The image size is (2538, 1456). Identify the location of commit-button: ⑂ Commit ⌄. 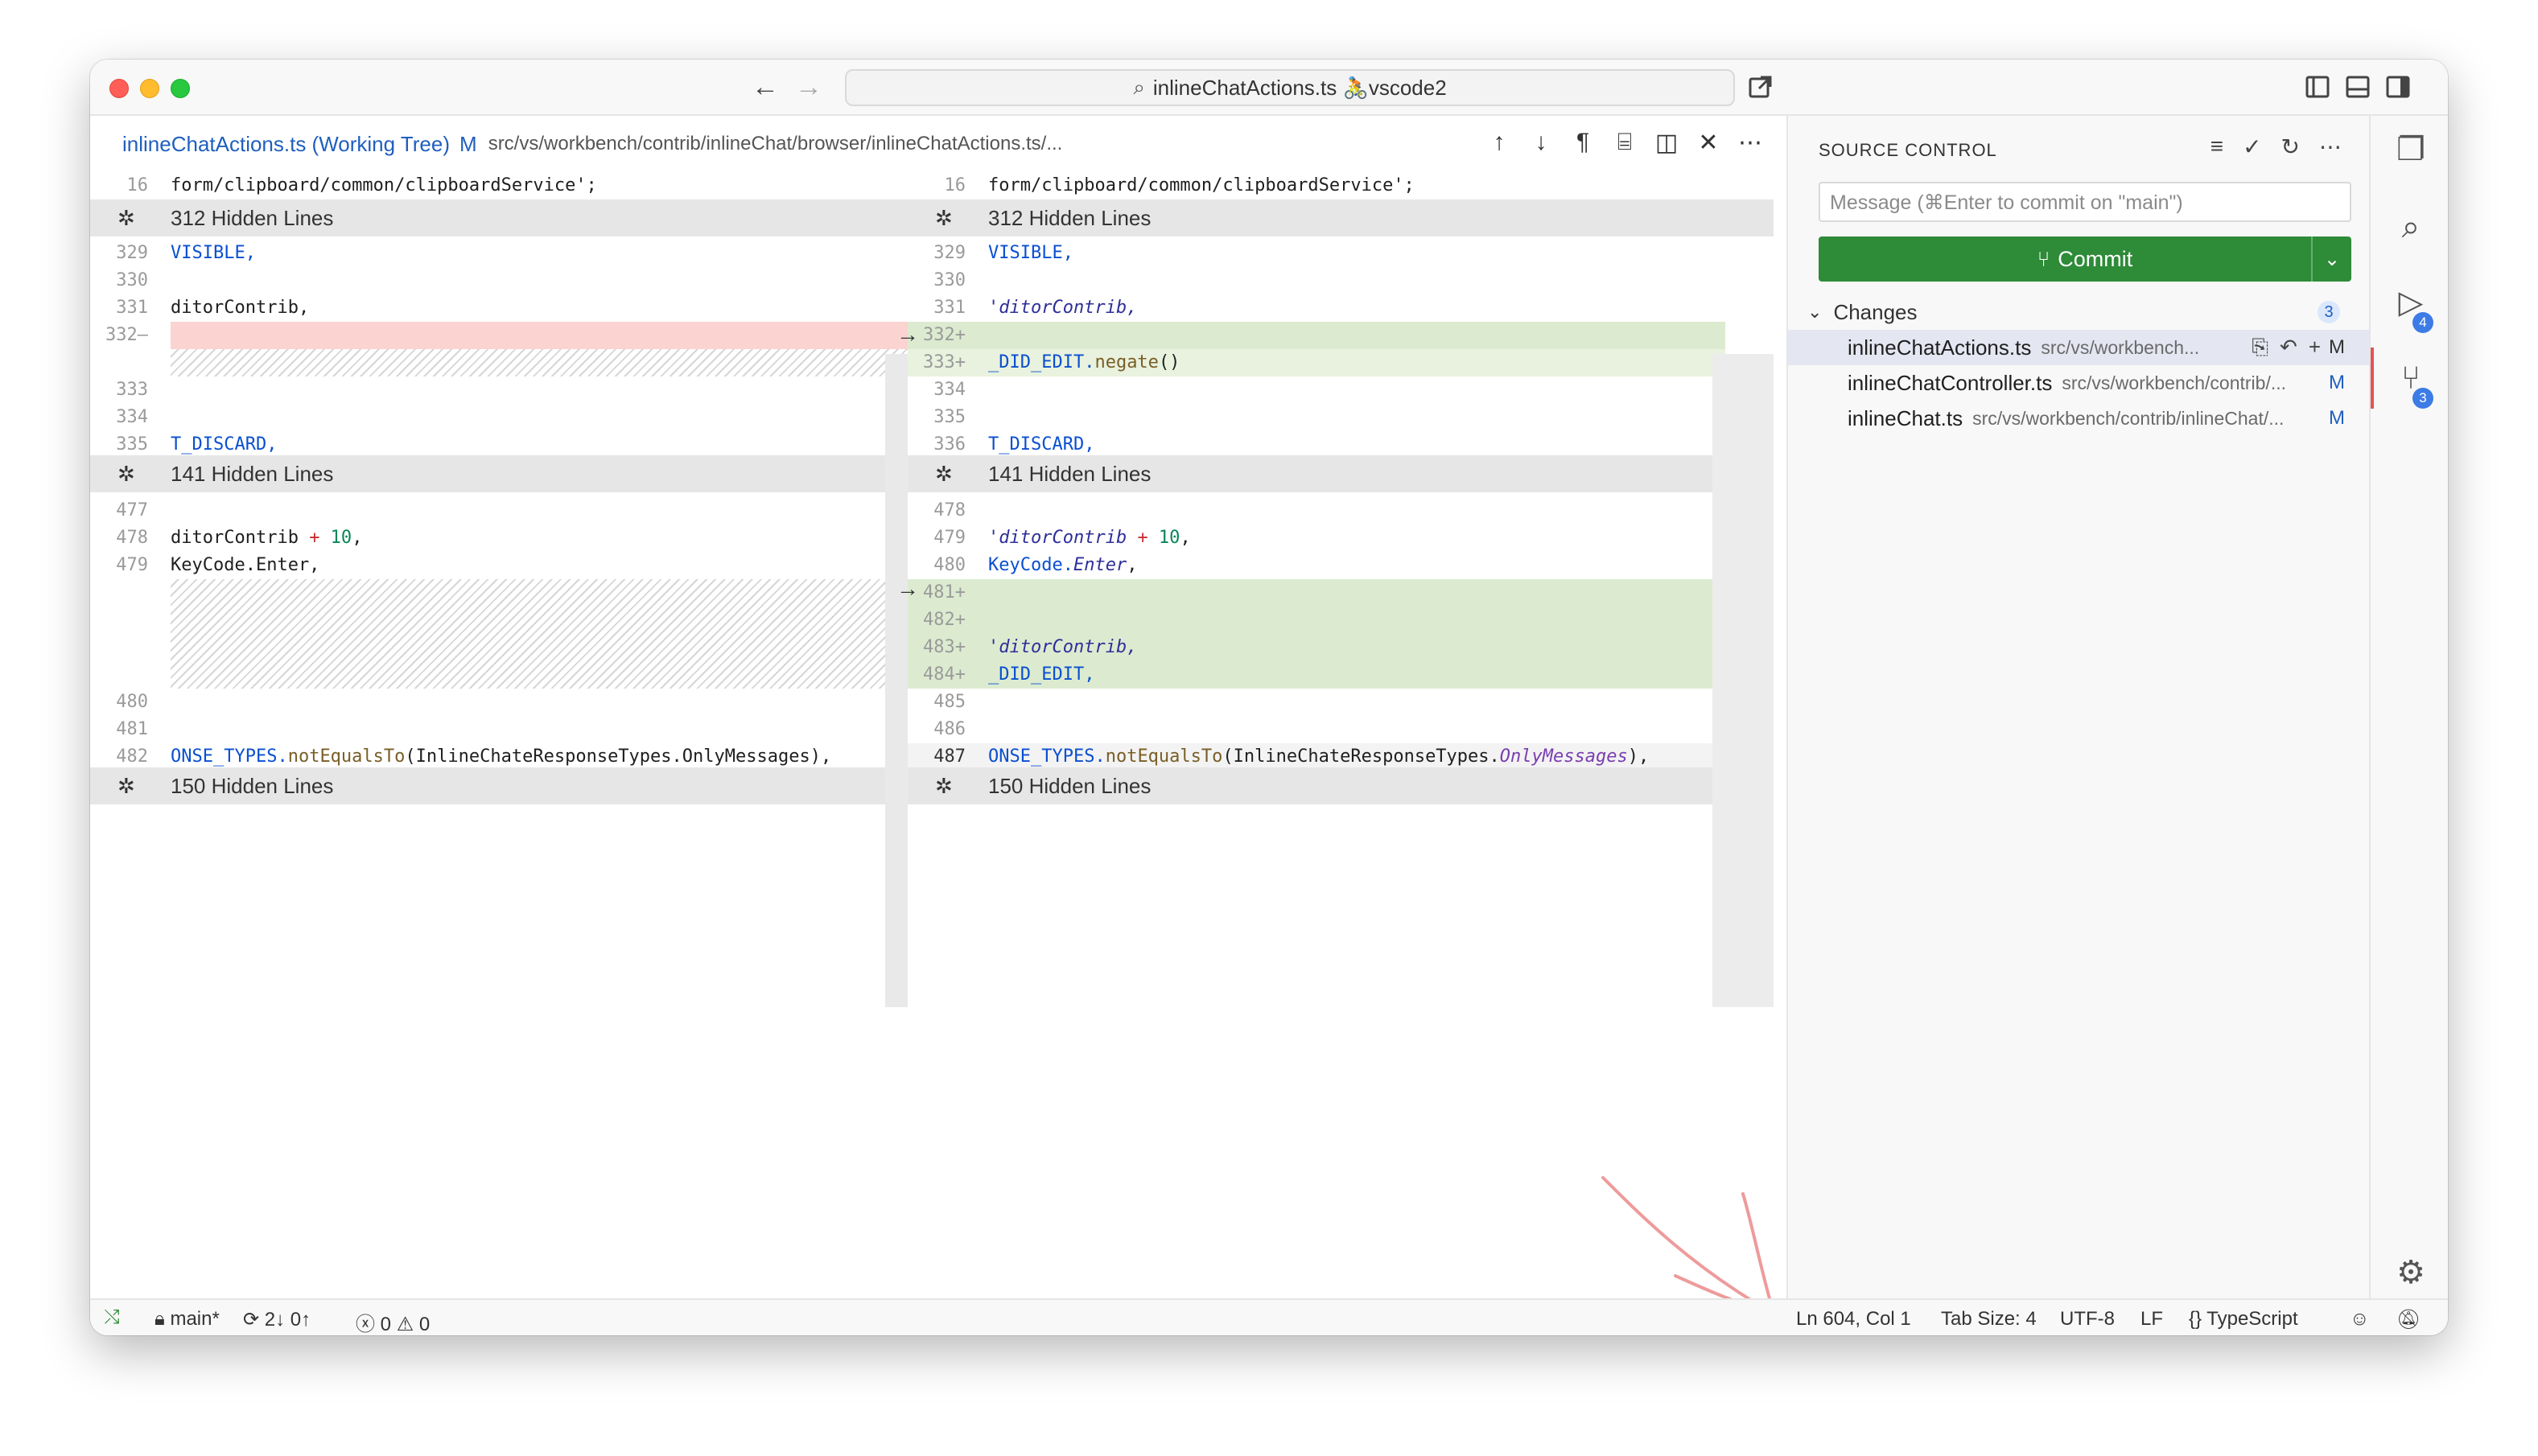
(2085, 259).